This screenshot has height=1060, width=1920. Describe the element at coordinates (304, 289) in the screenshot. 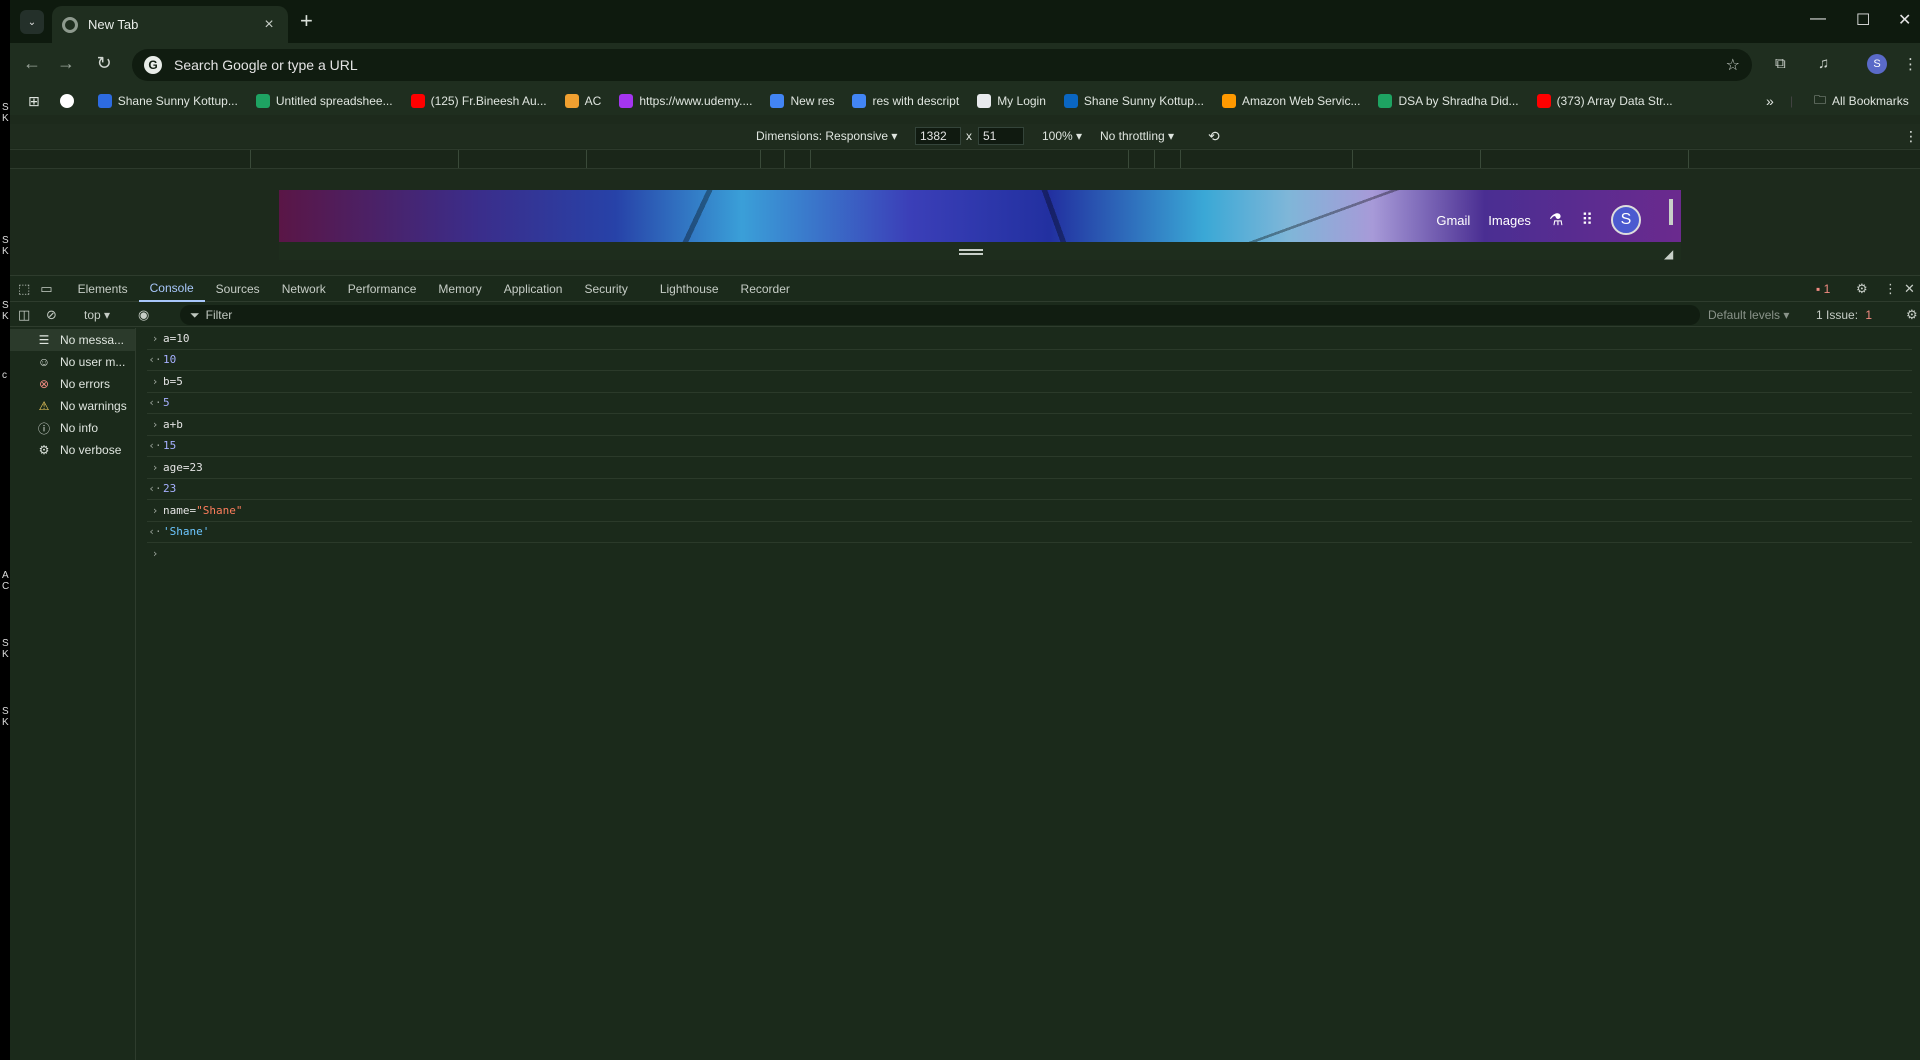

I see `tab-network: Network` at that location.